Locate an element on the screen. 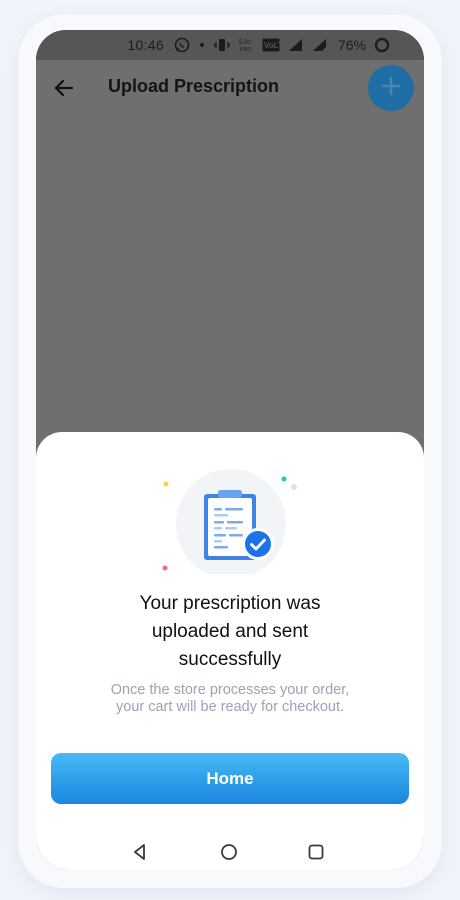 The height and width of the screenshot is (900, 460). network-speed-icon: 5.00 KB/S is located at coordinates (246, 45).